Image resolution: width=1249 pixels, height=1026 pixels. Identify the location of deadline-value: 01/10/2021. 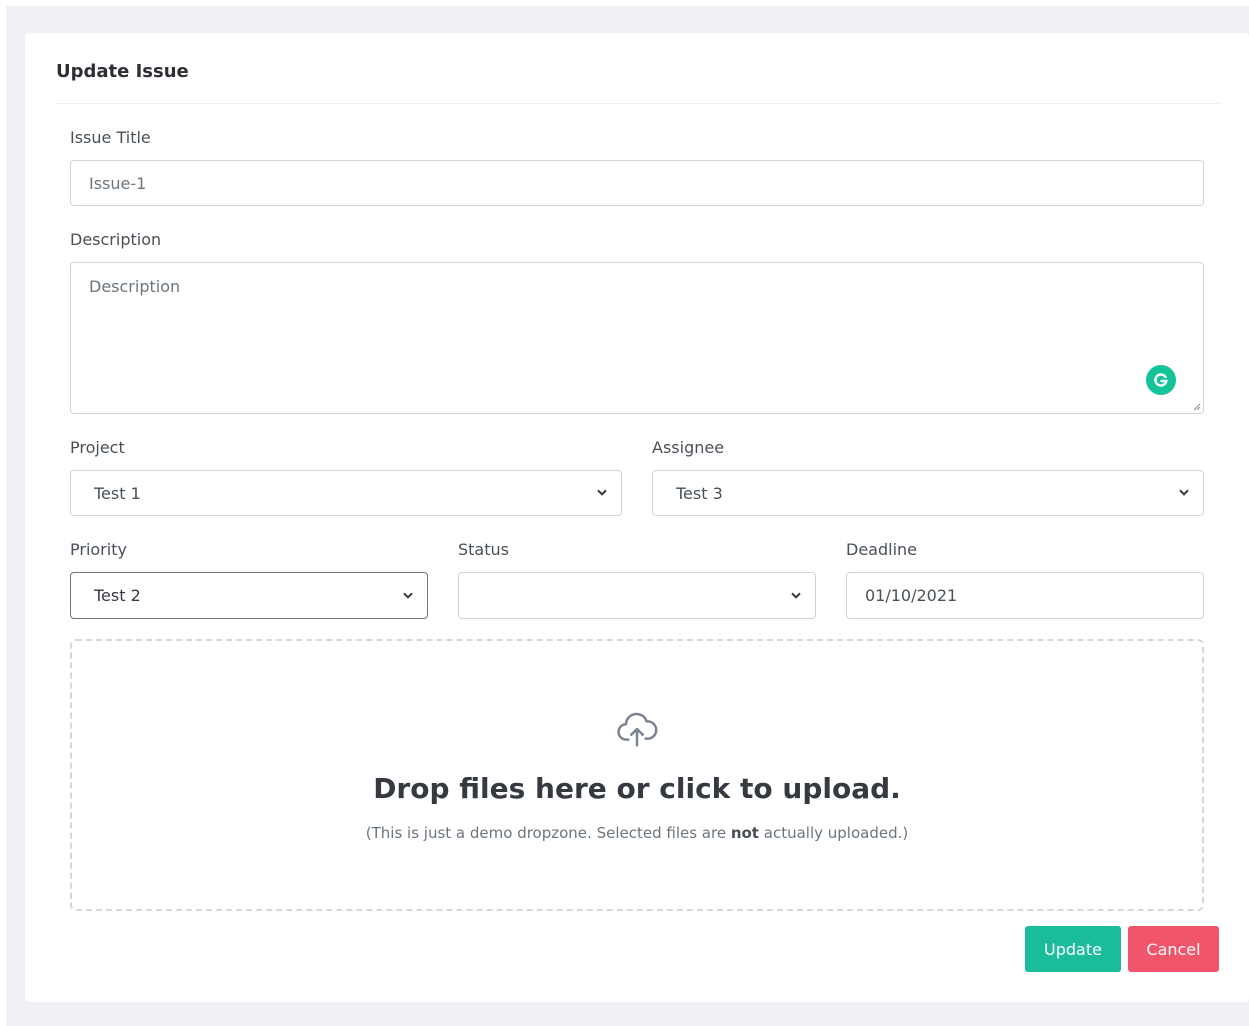
(911, 595).